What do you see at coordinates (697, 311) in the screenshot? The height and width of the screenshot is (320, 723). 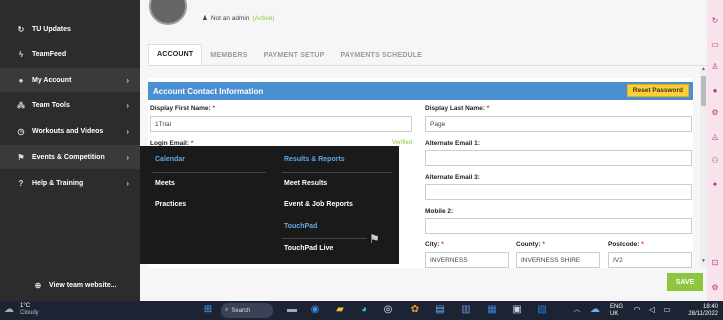 I see `clock: 18:40 28/11/2022` at bounding box center [697, 311].